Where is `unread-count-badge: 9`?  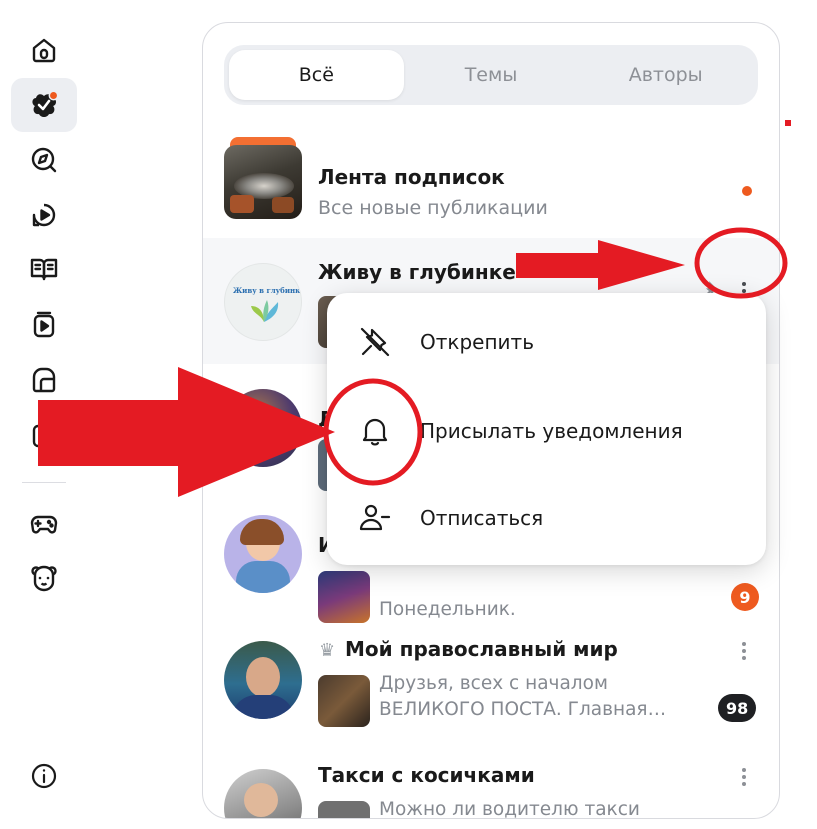 unread-count-badge: 9 is located at coordinates (745, 597).